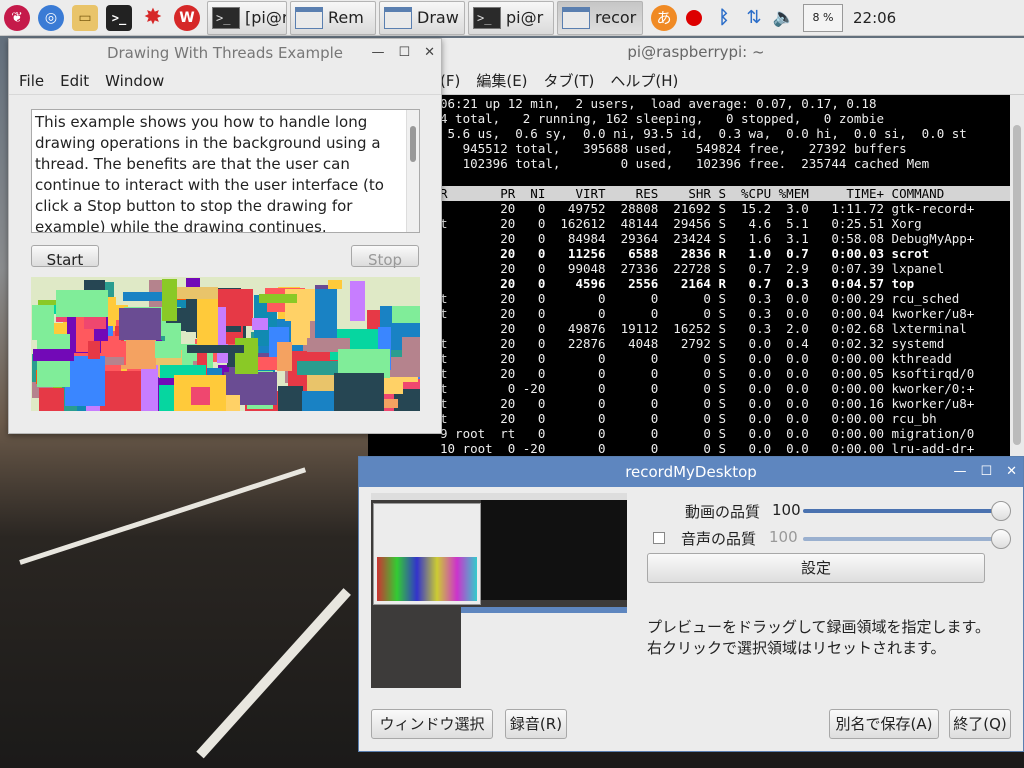 The width and height of the screenshot is (1024, 768). I want to click on drawing-window-title: Drawing With Threads Example, so click(225, 53).